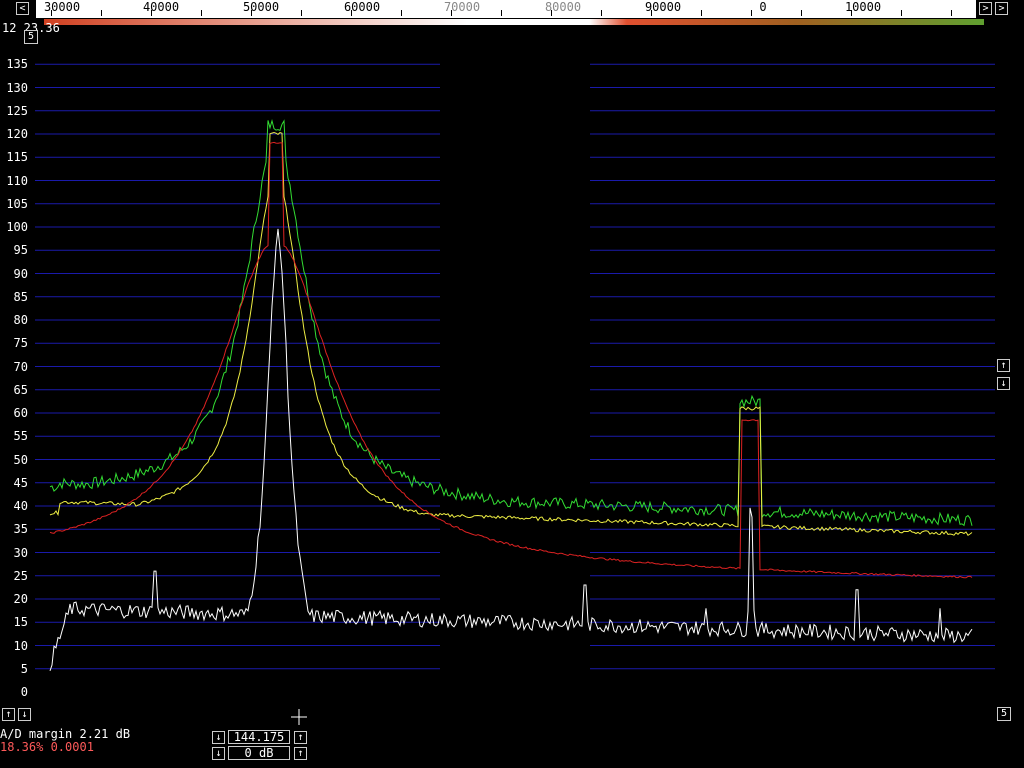 This screenshot has width=1024, height=768. Describe the element at coordinates (300, 737) in the screenshot. I see `freq-up-button: ↑` at that location.